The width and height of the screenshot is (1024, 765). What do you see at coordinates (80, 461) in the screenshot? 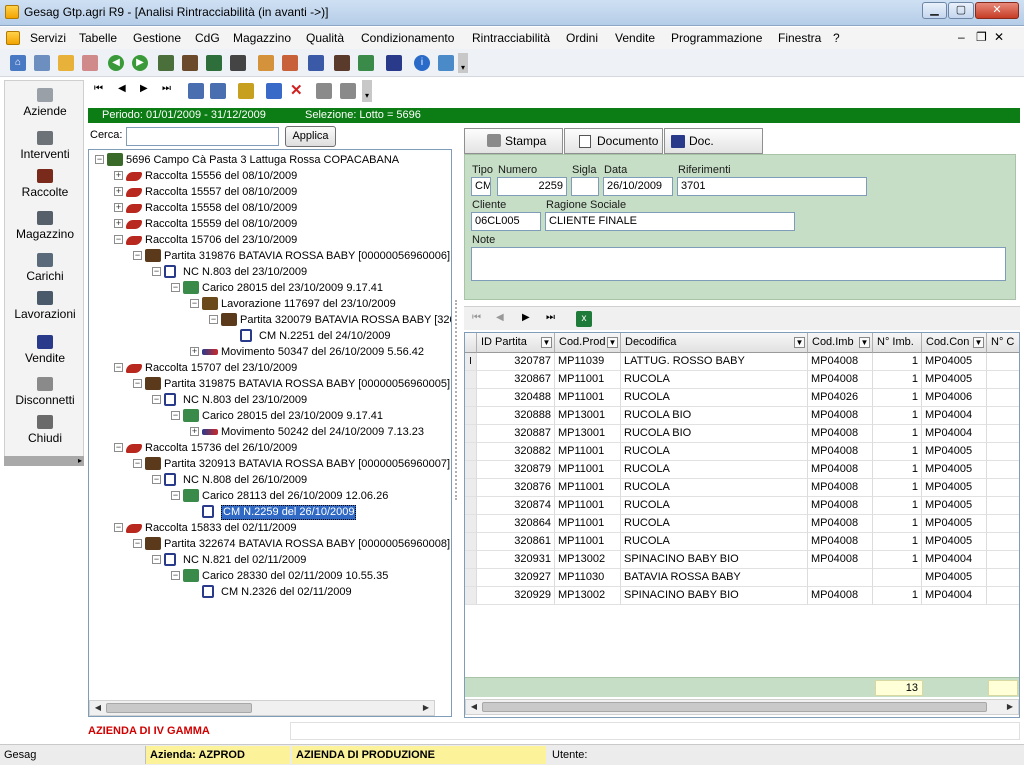
I see `collapse-arrow-icon: ▸` at bounding box center [80, 461].